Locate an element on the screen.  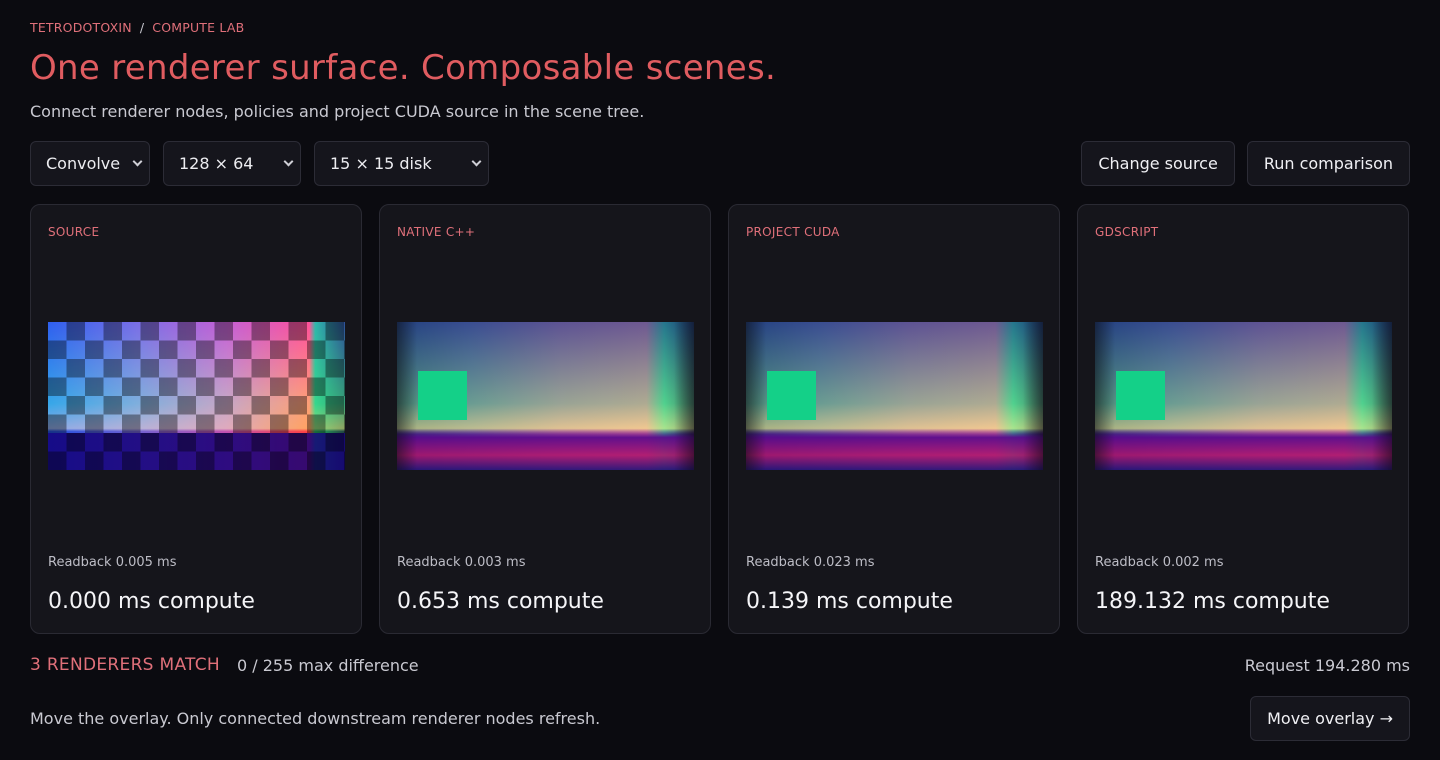
operation-value: Convolve is located at coordinates (83, 163).